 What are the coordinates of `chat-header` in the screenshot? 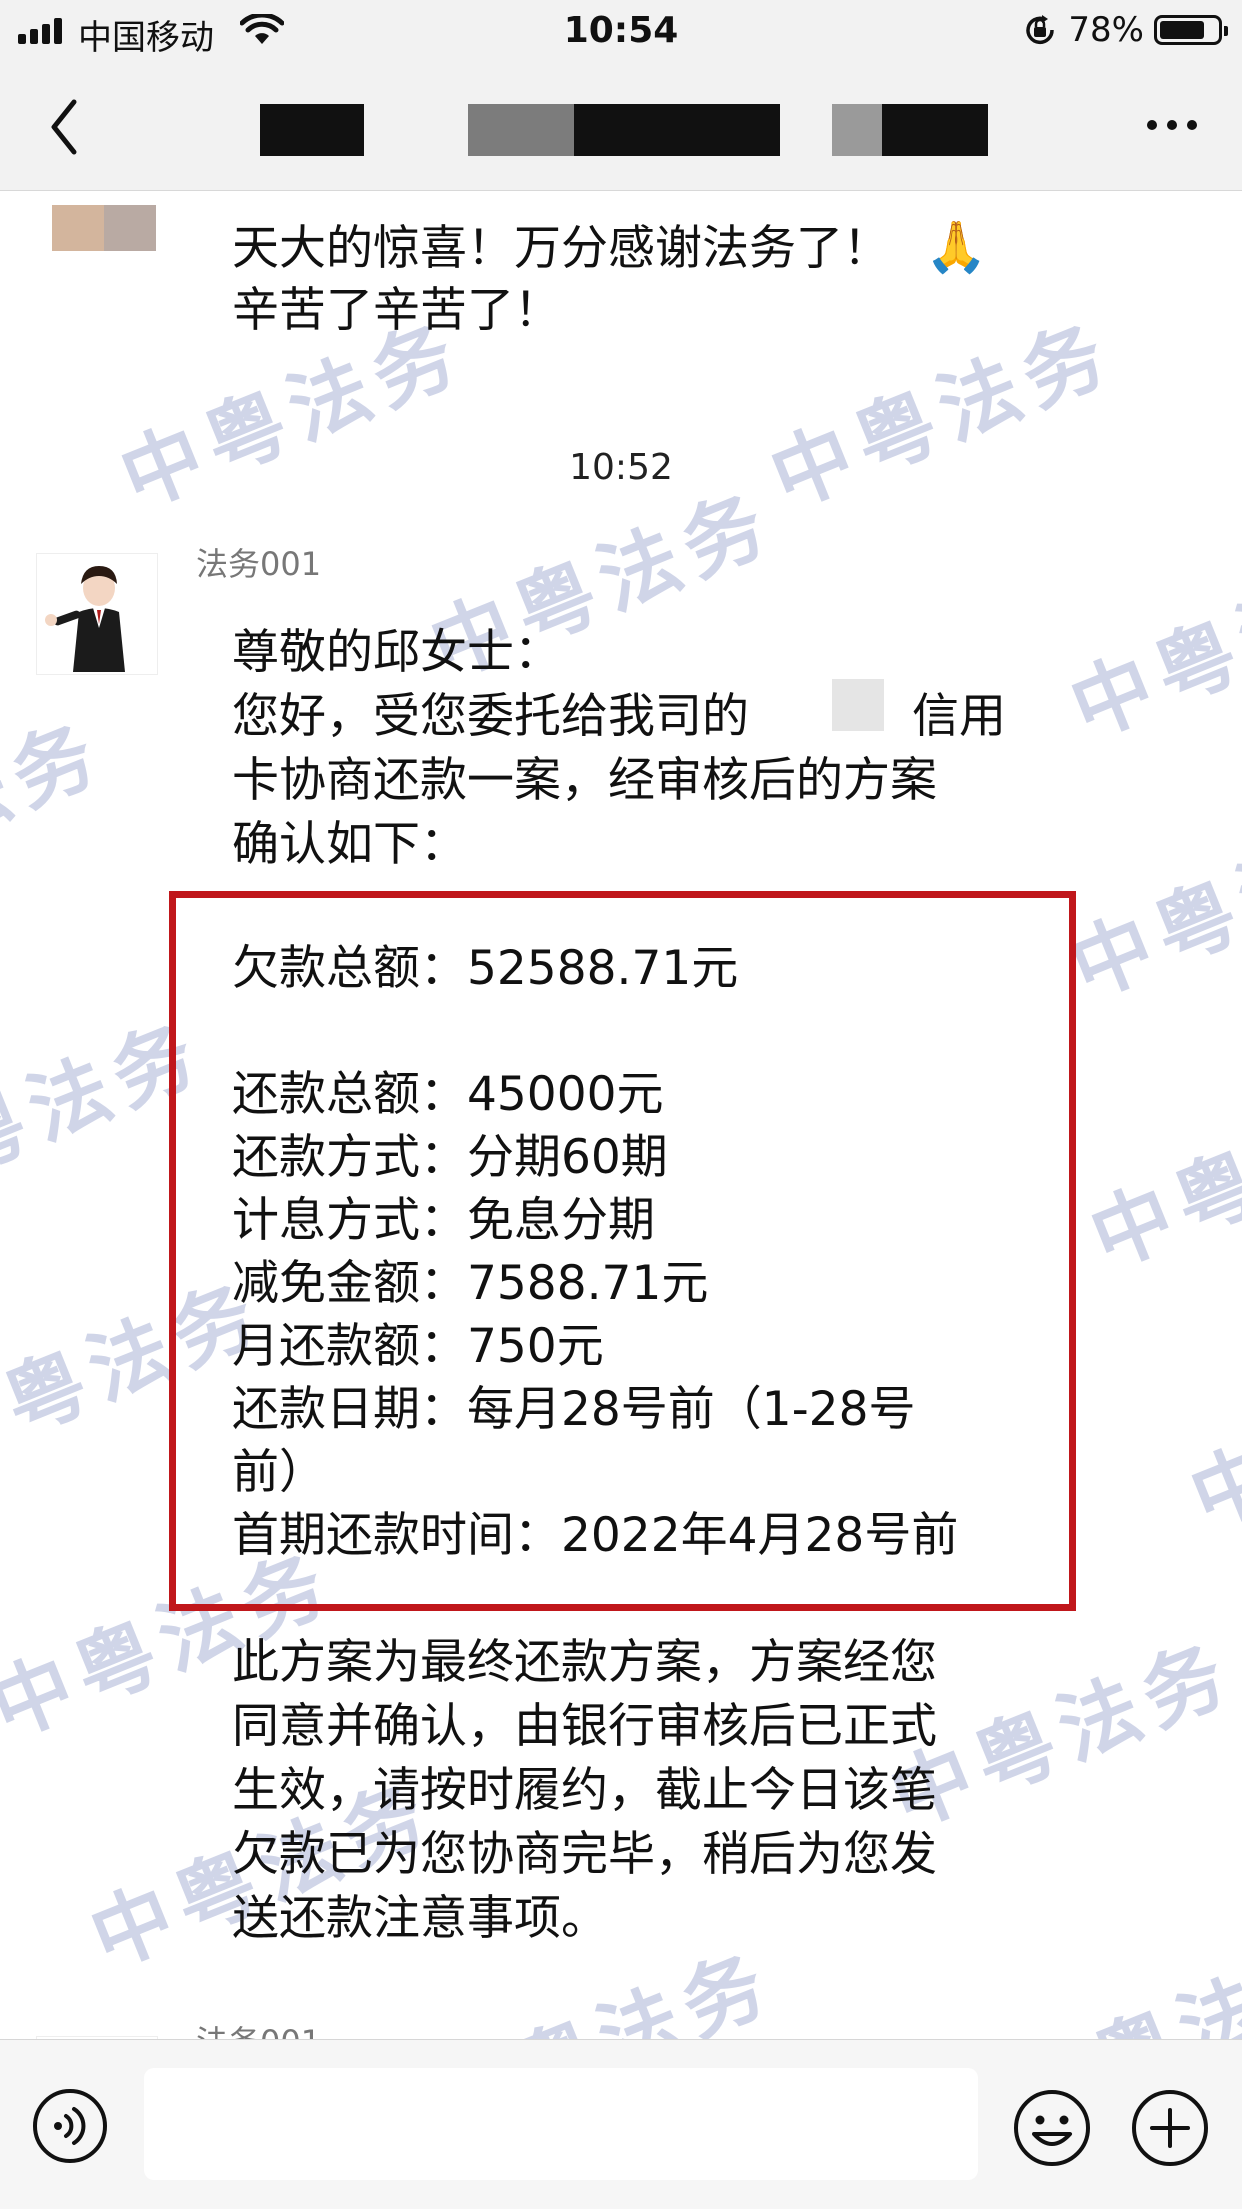 It's located at (621, 126).